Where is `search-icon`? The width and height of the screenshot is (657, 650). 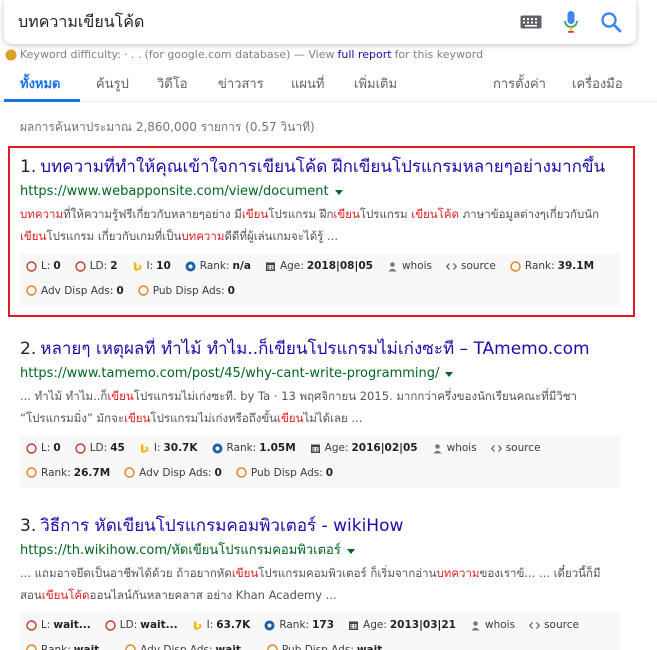 search-icon is located at coordinates (611, 22).